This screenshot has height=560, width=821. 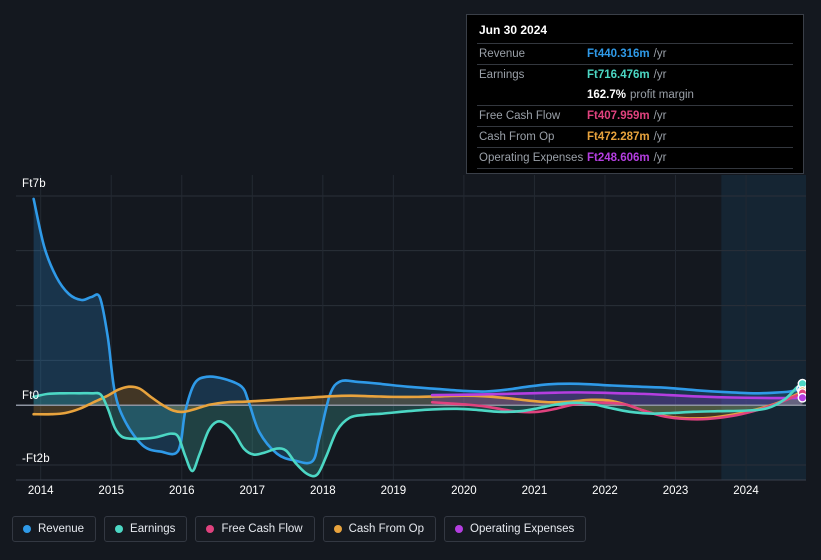 I want to click on x-axis-tick-label: 2018, so click(x=323, y=491).